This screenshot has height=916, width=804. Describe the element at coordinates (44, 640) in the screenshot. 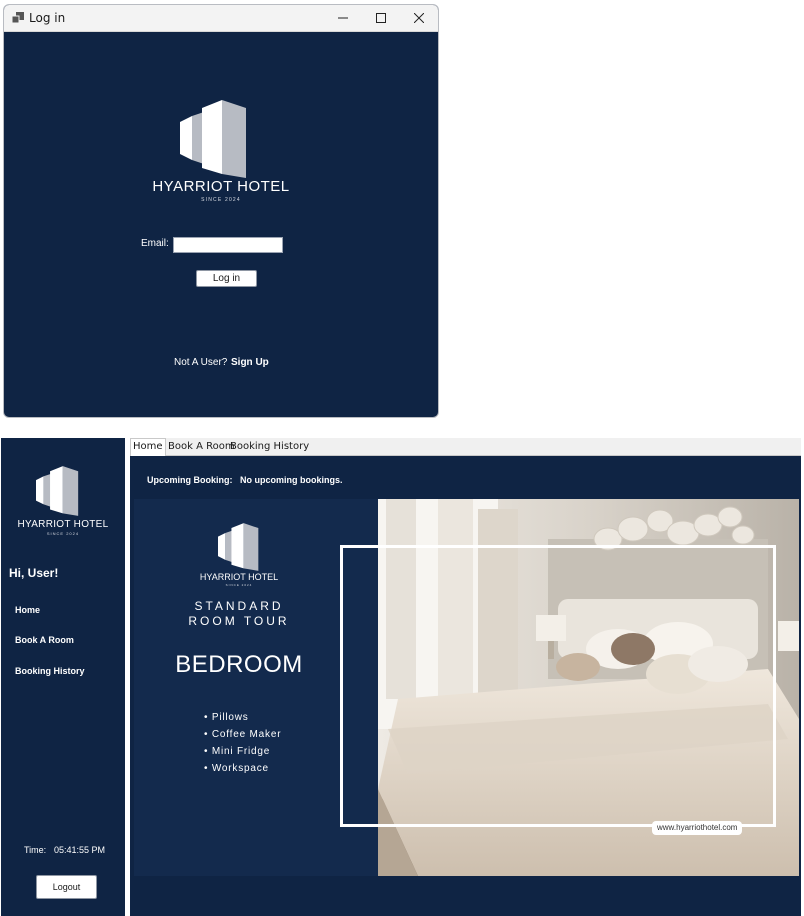

I see `sidebar-item-book-a-room: Book A Room` at that location.